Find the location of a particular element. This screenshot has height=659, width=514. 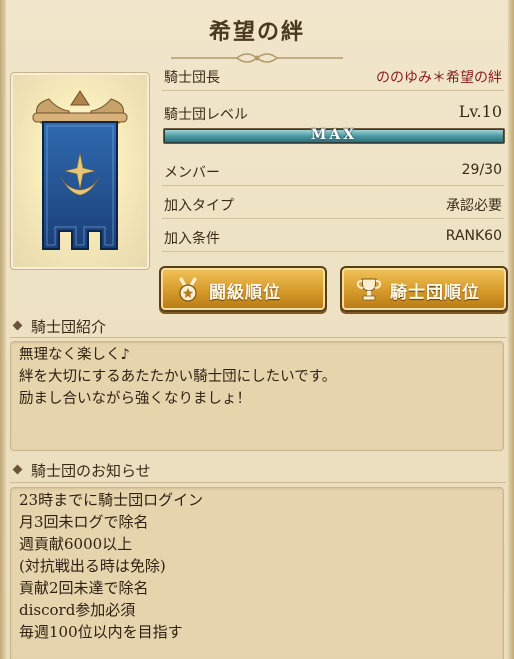

panel-left-edge is located at coordinates (3, 329).